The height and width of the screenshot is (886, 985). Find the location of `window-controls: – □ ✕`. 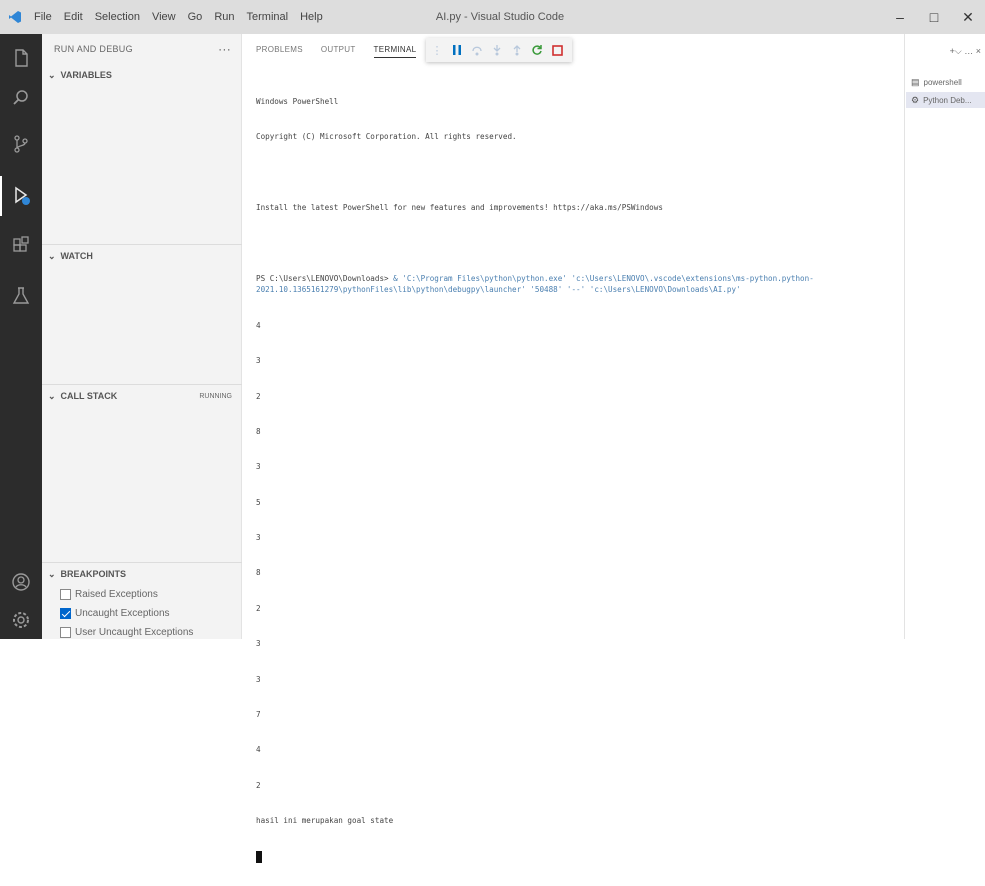

window-controls: – □ ✕ is located at coordinates (934, 17).